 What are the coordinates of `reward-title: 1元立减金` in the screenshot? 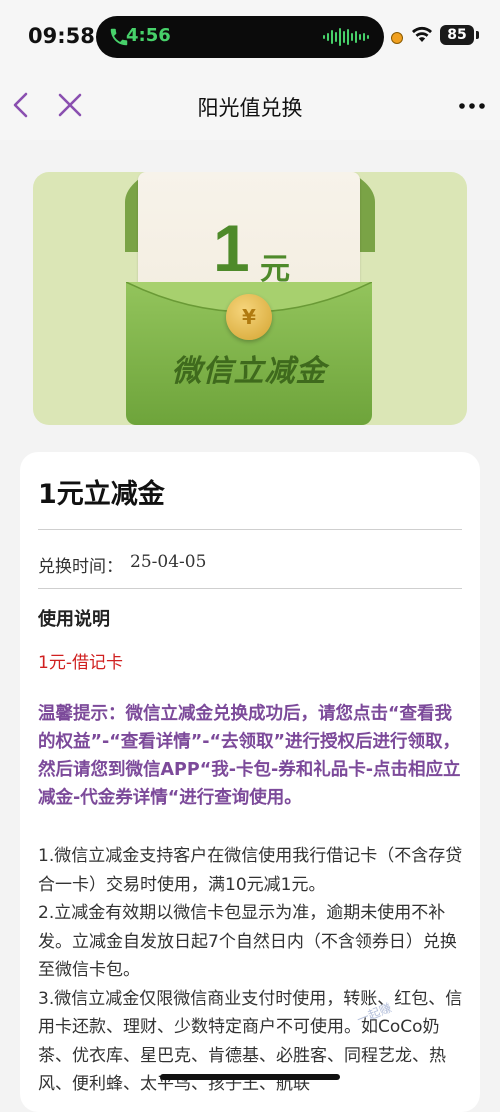 It's located at (101, 494).